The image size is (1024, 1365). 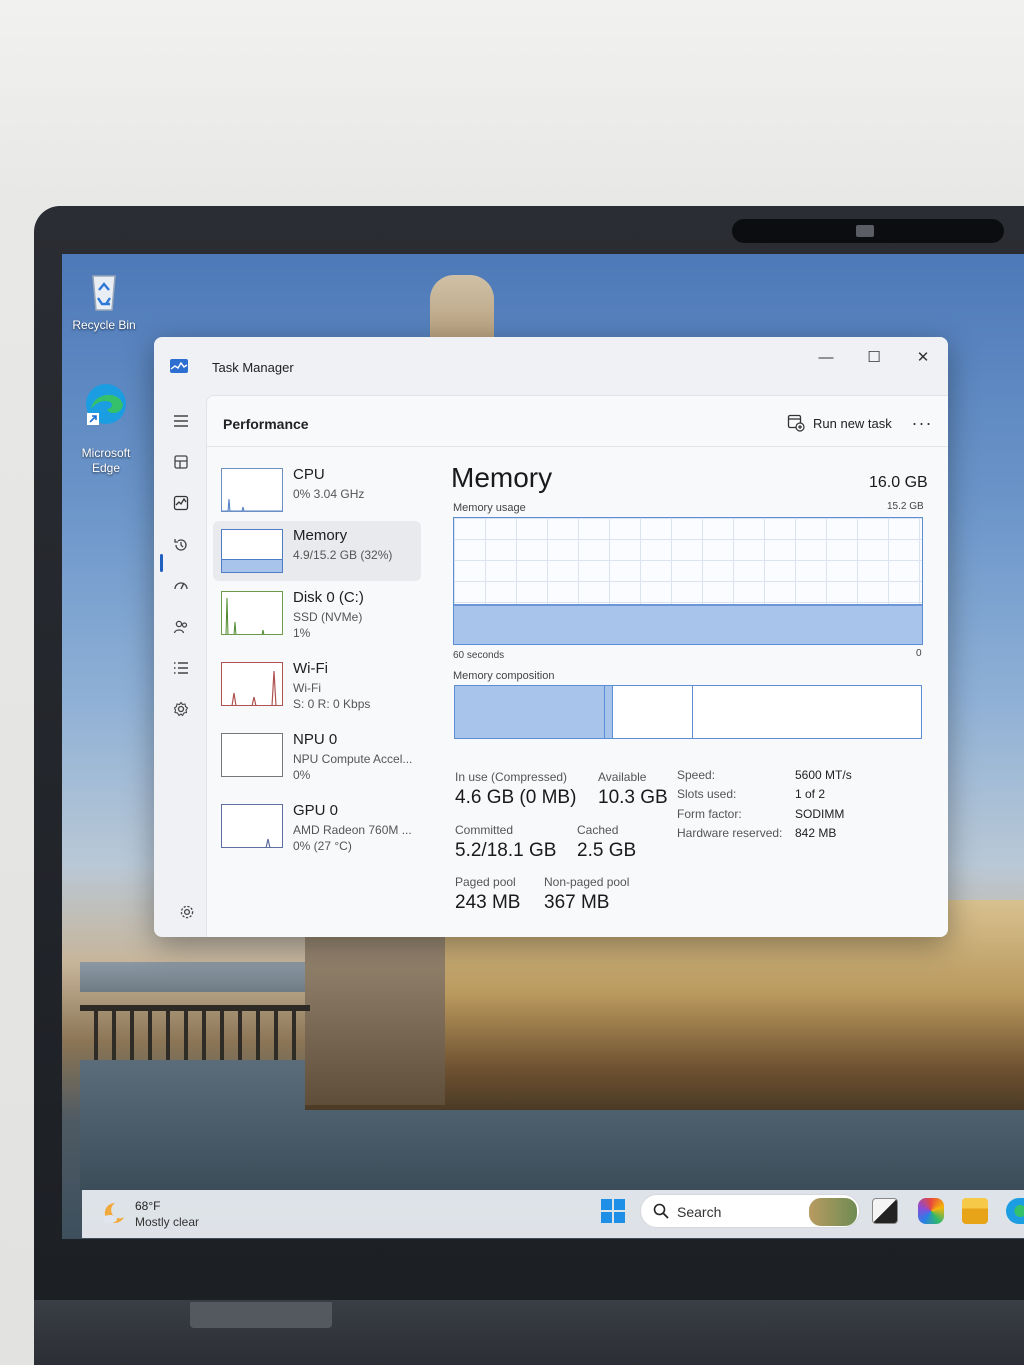 I want to click on run-new-task-button: Run new task, so click(x=839, y=423).